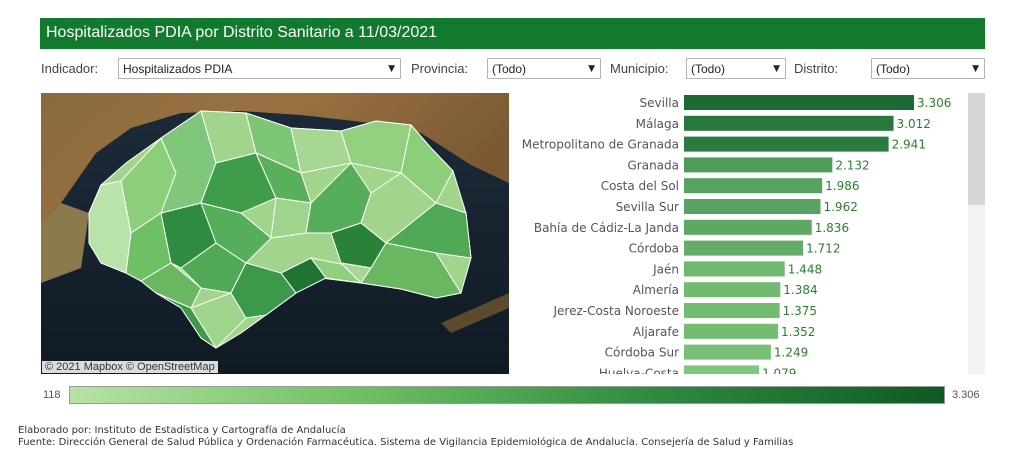 The width and height of the screenshot is (1024, 457). What do you see at coordinates (647, 207) in the screenshot?
I see `bar-category-label: Sevilla Sur` at bounding box center [647, 207].